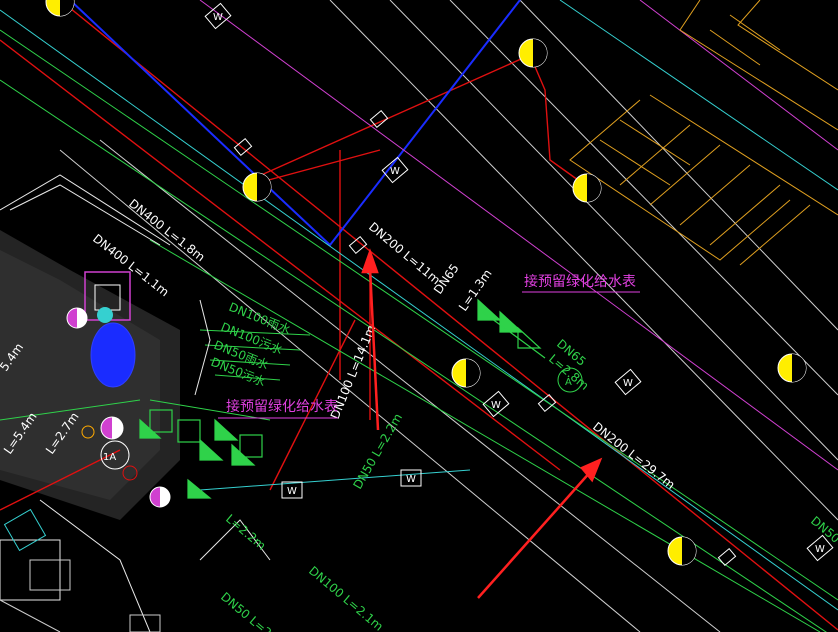  What do you see at coordinates (282, 406) in the screenshot?
I see `reserve-label-lower: 接预留绿化给水表` at bounding box center [282, 406].